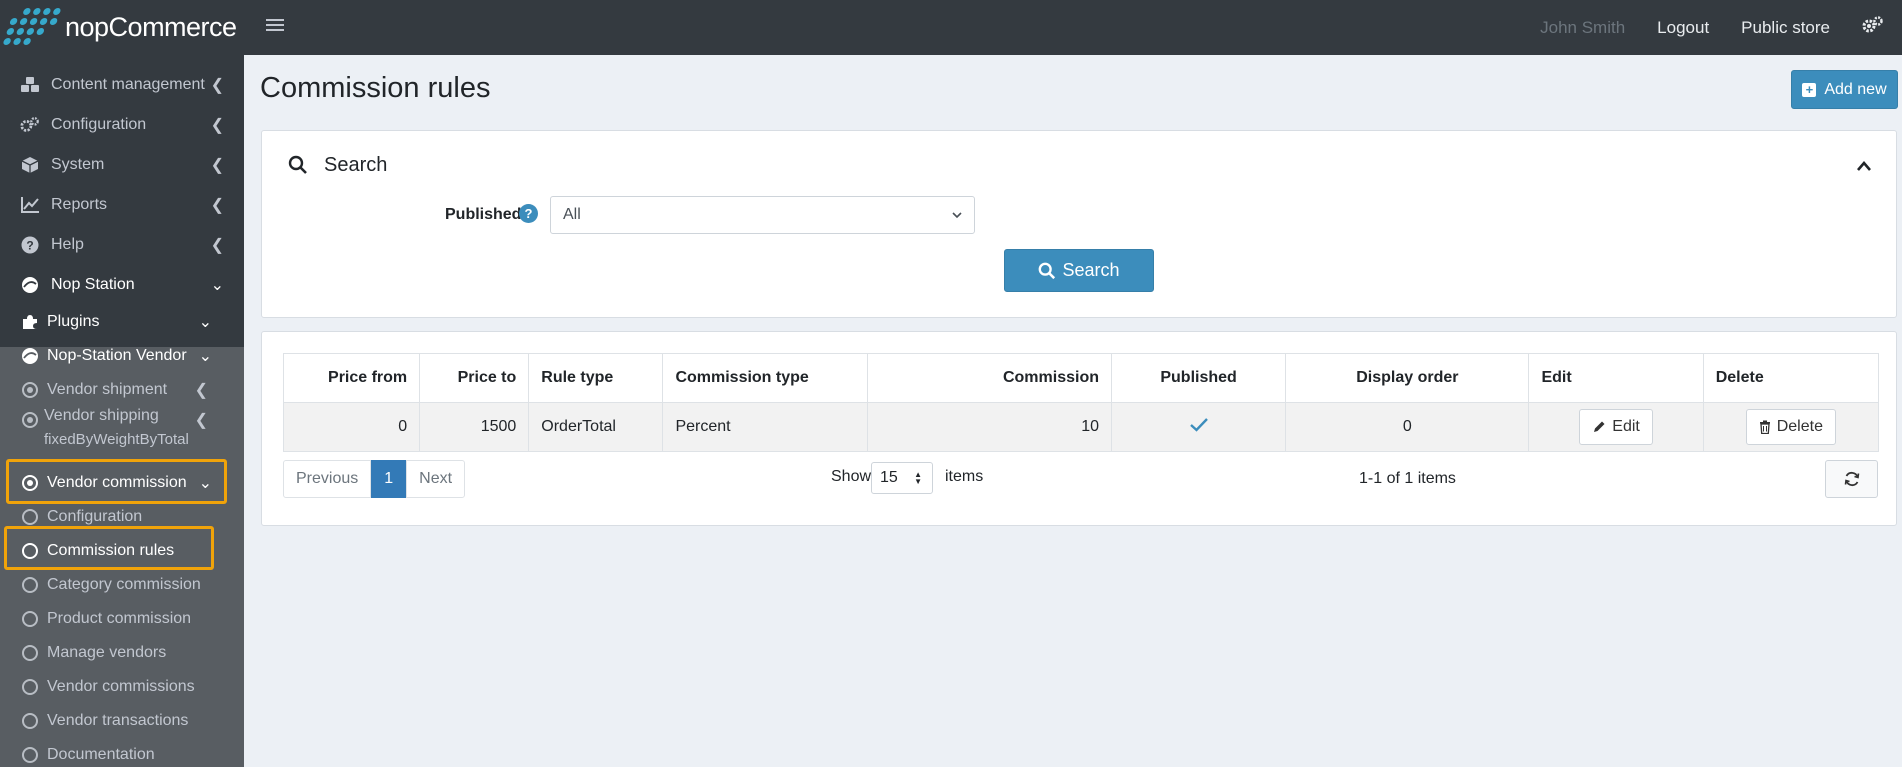 This screenshot has height=767, width=1902. Describe the element at coordinates (572, 214) in the screenshot. I see `published-select-value: All` at that location.